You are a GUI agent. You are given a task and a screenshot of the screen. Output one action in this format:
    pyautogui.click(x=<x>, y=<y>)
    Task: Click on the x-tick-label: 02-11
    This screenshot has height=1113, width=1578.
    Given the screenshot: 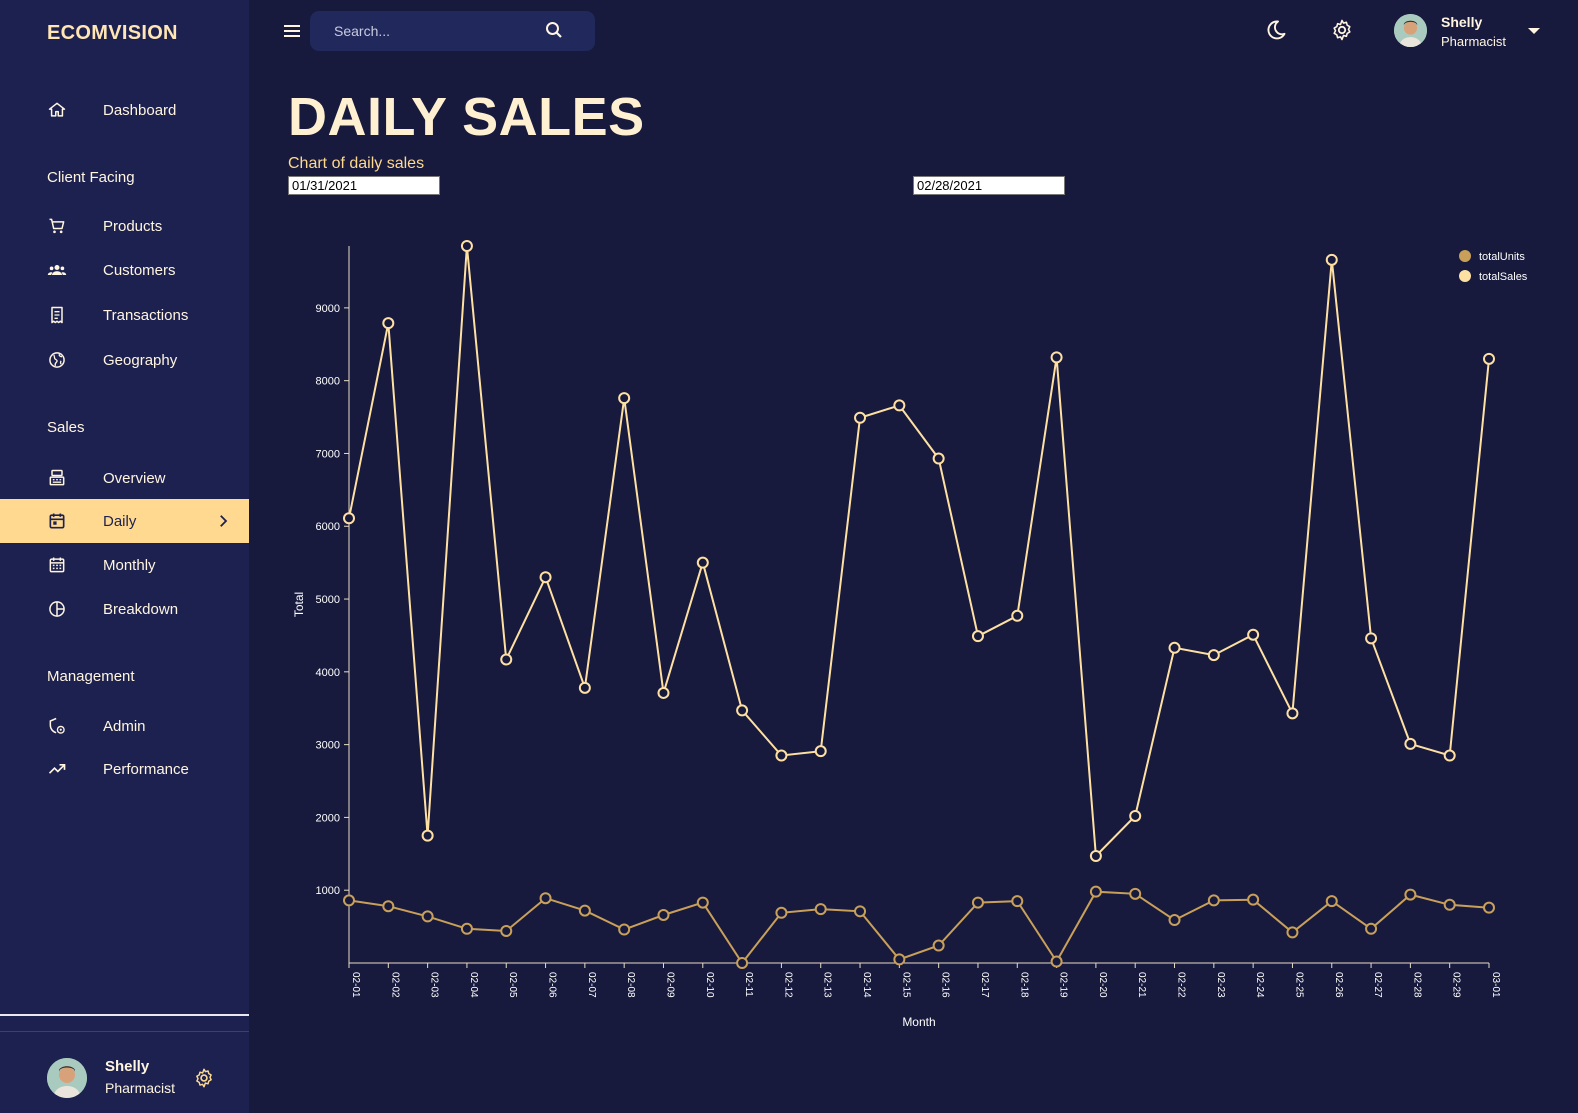 What is the action you would take?
    pyautogui.click(x=748, y=984)
    